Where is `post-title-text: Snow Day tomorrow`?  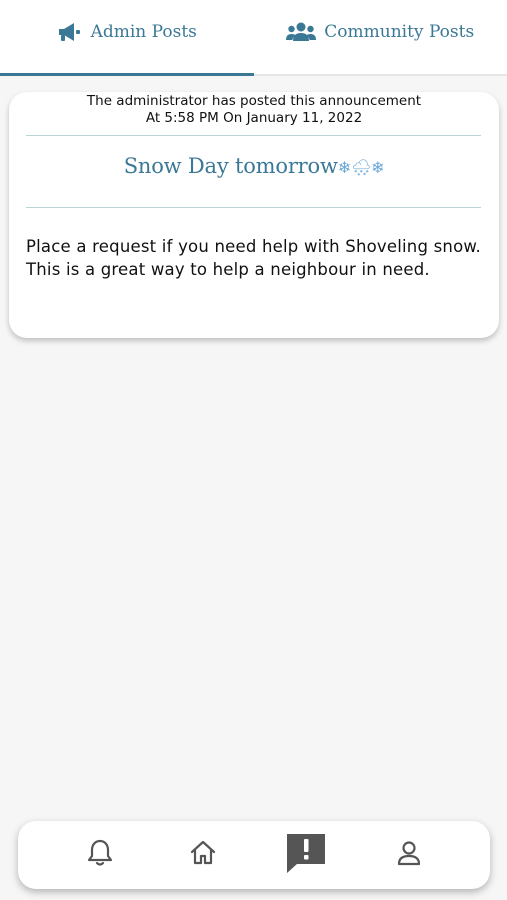 post-title-text: Snow Day tomorrow is located at coordinates (230, 166).